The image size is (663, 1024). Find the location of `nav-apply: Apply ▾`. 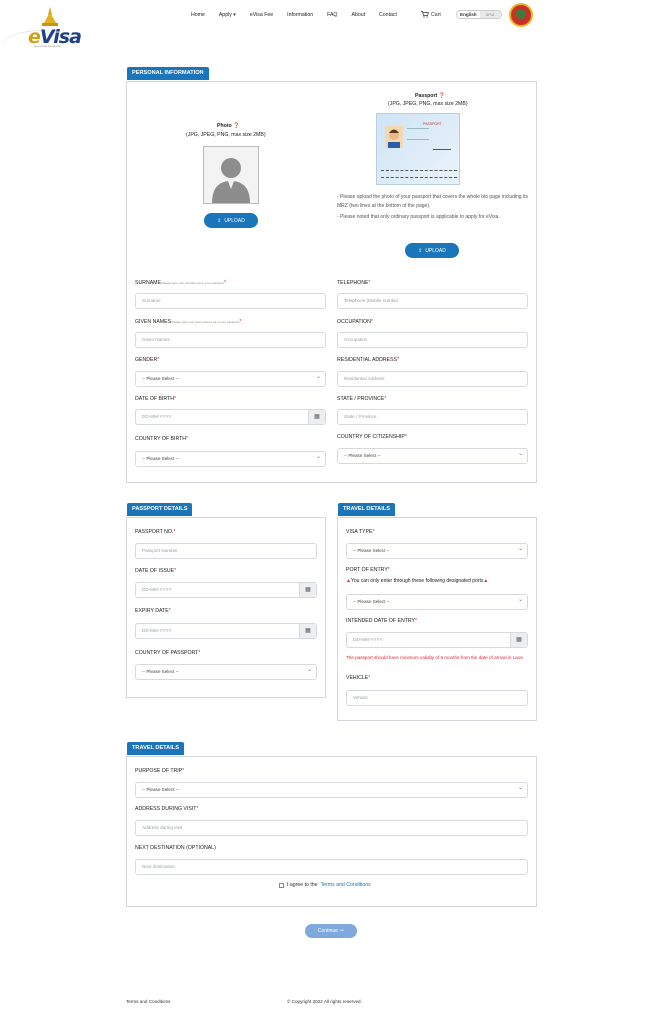

nav-apply: Apply ▾ is located at coordinates (227, 15).